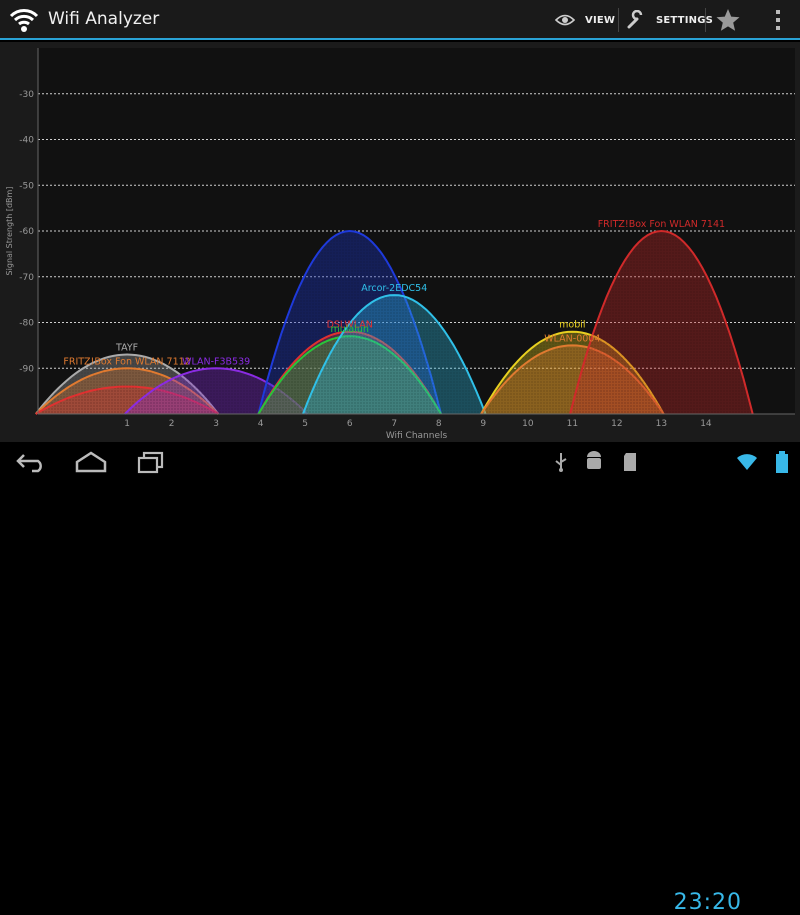  Describe the element at coordinates (561, 462) in the screenshot. I see `usb-icon` at that location.